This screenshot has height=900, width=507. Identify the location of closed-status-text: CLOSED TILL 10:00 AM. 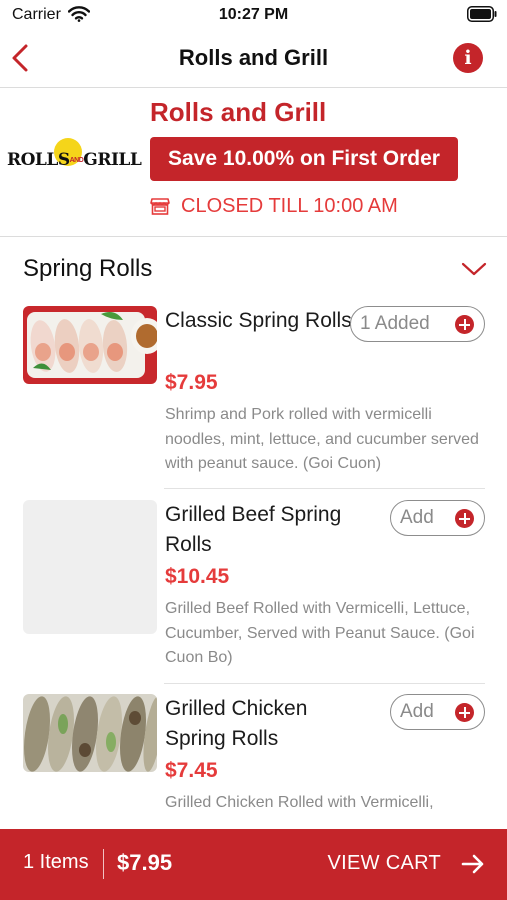
(289, 206).